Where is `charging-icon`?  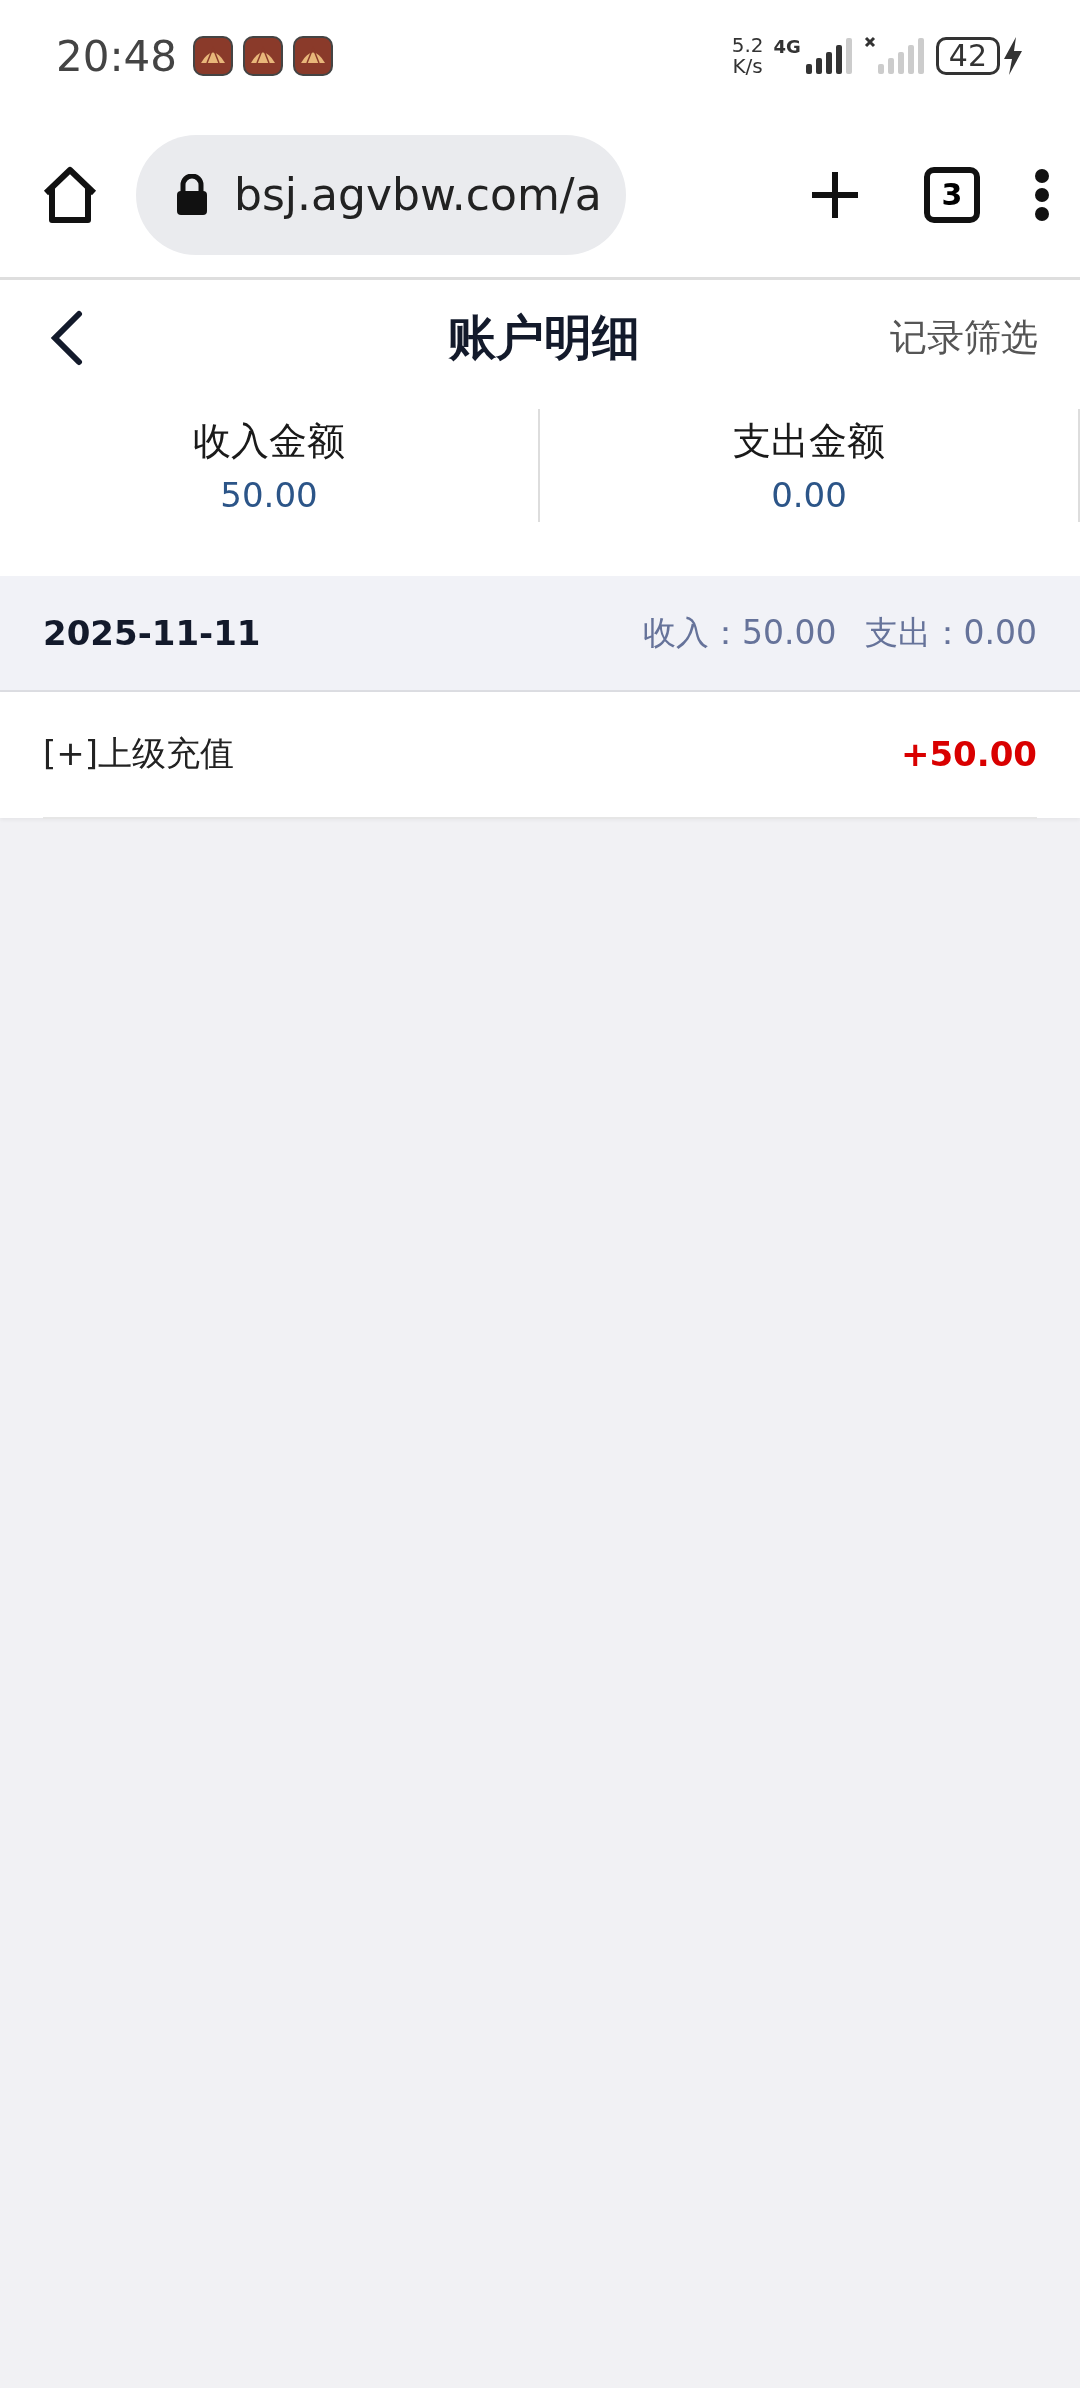
charging-icon is located at coordinates (1013, 56).